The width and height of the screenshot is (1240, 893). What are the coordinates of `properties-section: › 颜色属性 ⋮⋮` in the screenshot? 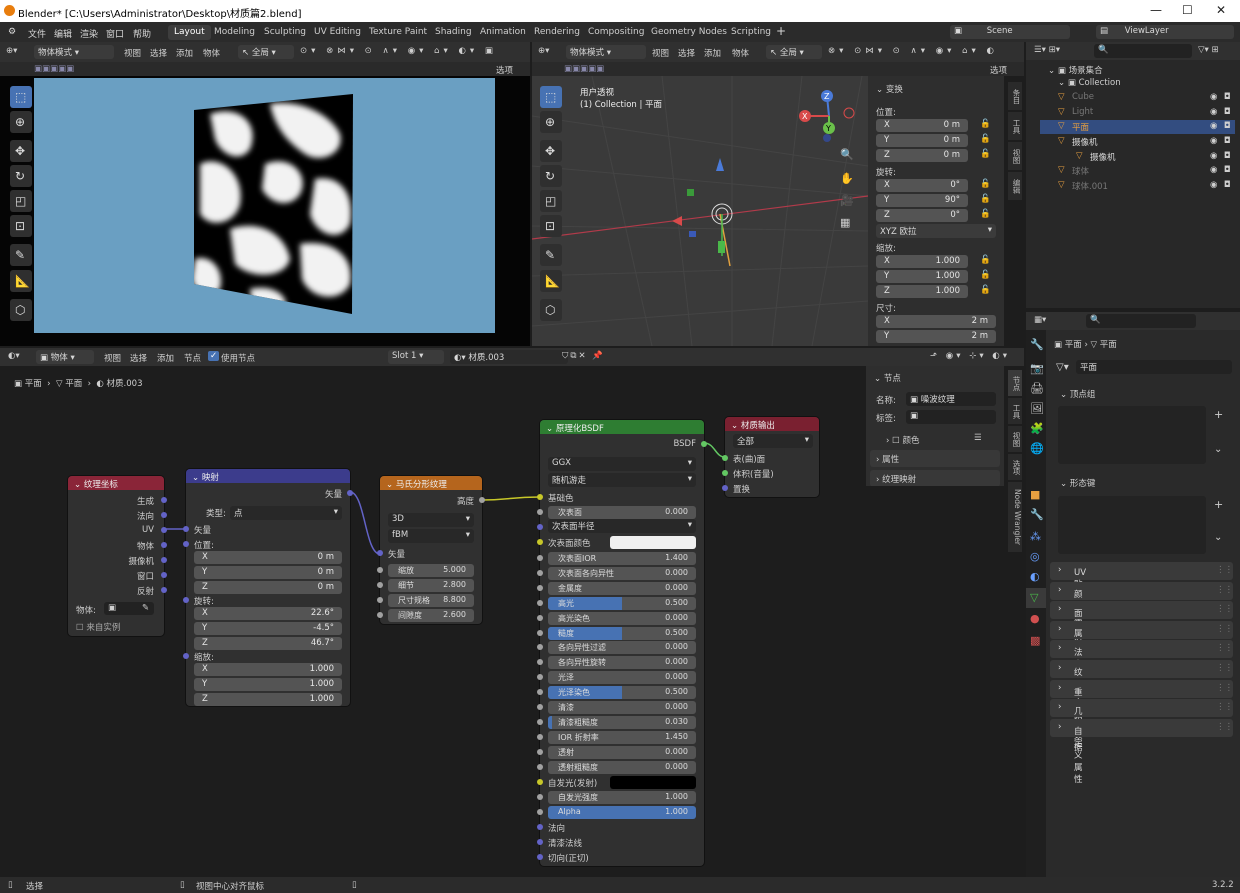 It's located at (1141, 608).